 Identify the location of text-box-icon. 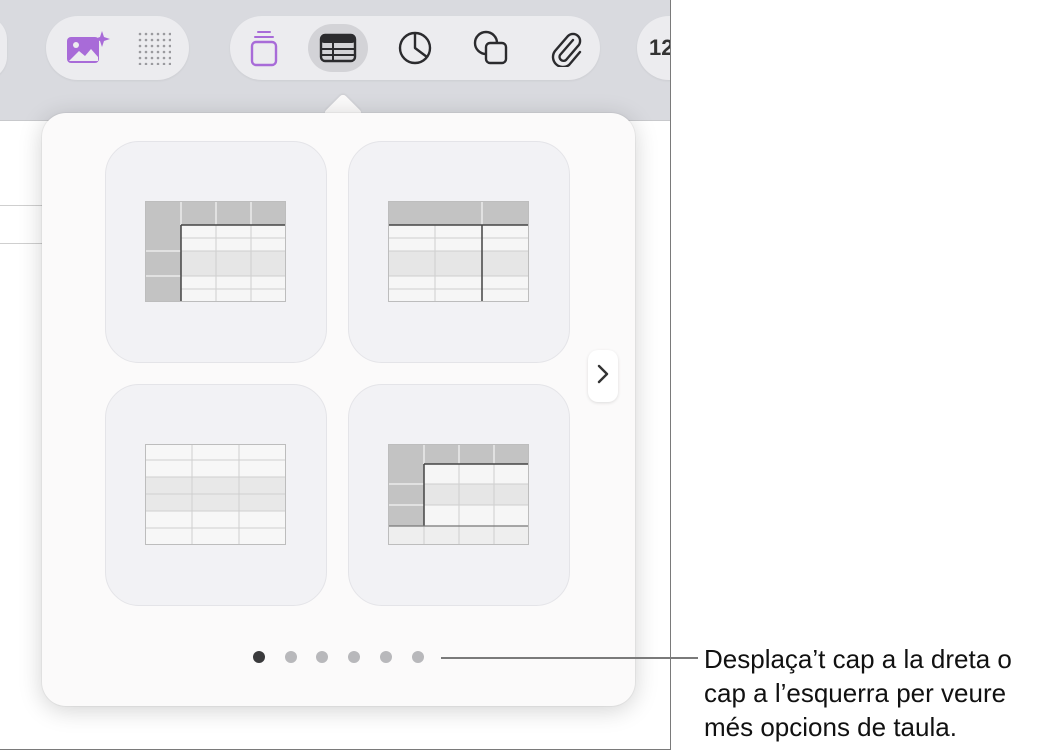
(264, 48).